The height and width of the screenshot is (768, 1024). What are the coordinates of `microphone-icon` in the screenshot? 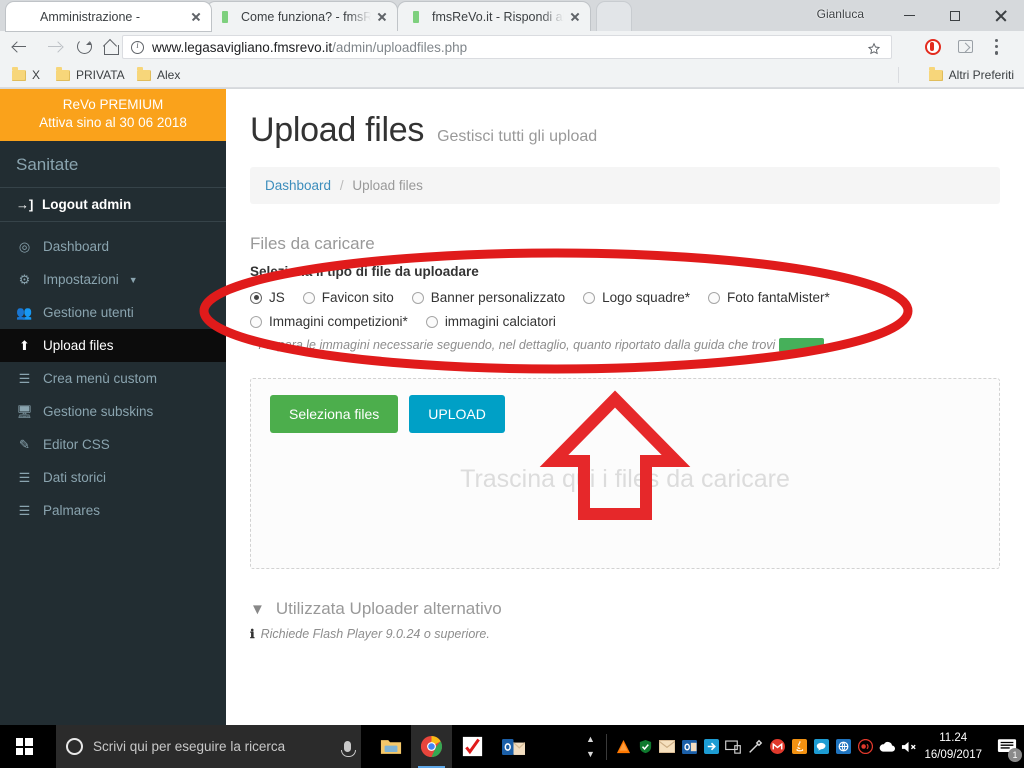 It's located at (348, 749).